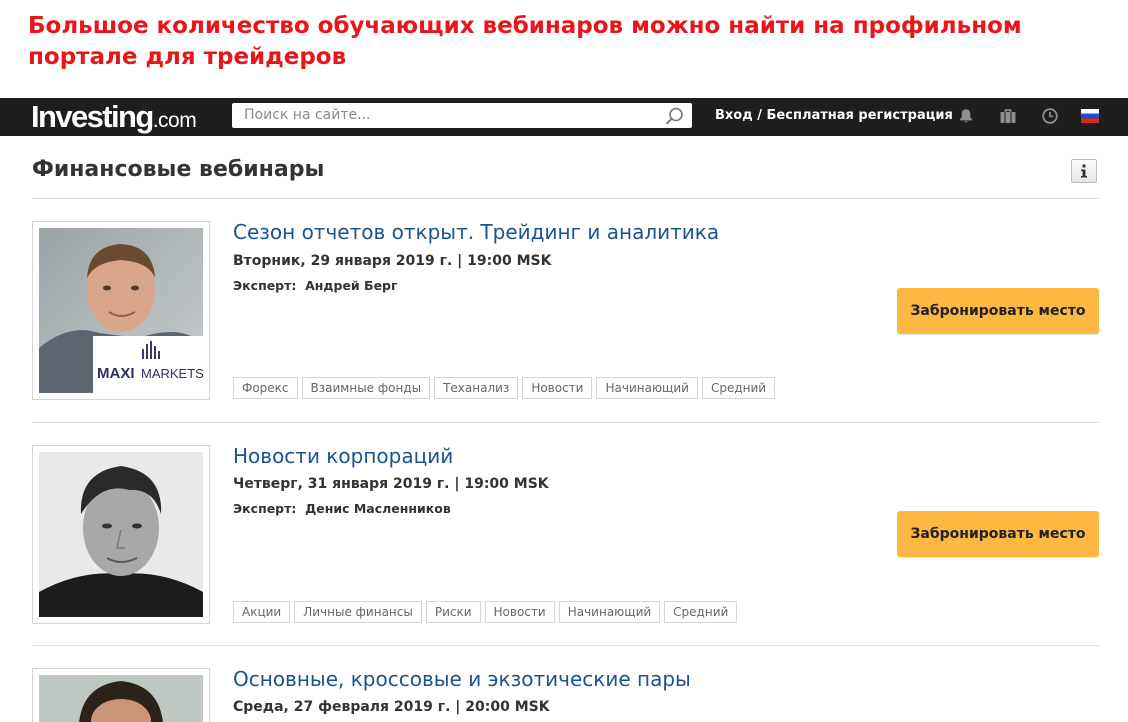 The height and width of the screenshot is (722, 1128). I want to click on webinar-expert: Эксперт: Андрей Берг, so click(315, 285).